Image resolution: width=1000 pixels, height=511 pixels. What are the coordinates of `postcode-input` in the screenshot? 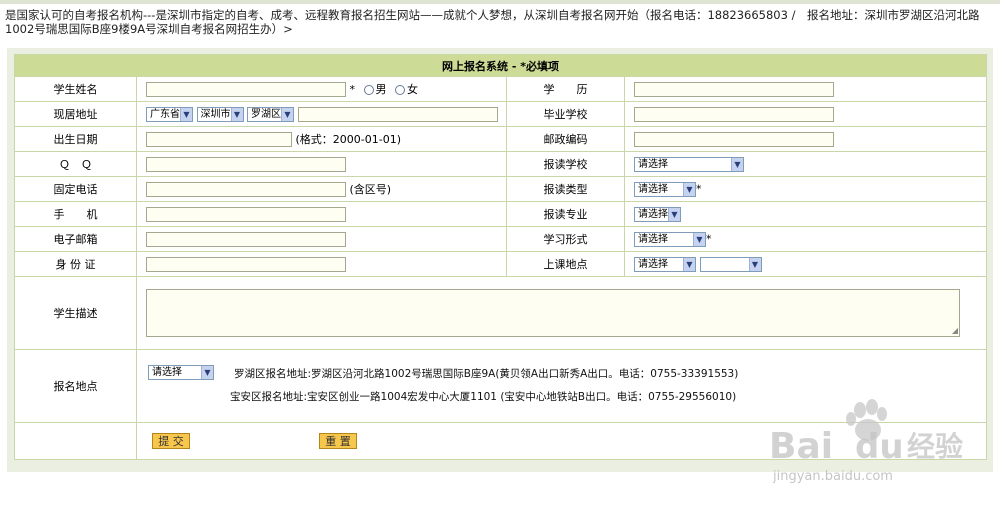 It's located at (734, 139).